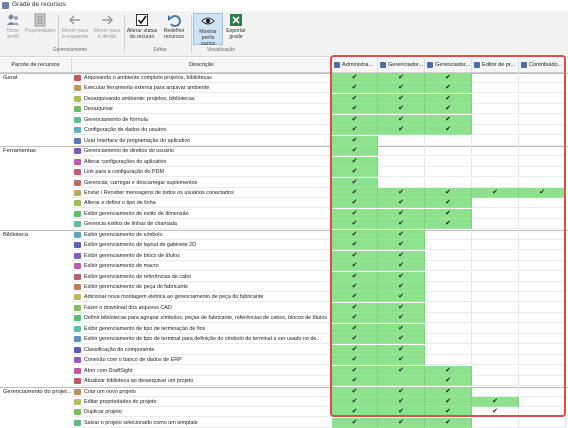  I want to click on resource-row: Fazer o download dos arquivos CAD, so click(202, 308).